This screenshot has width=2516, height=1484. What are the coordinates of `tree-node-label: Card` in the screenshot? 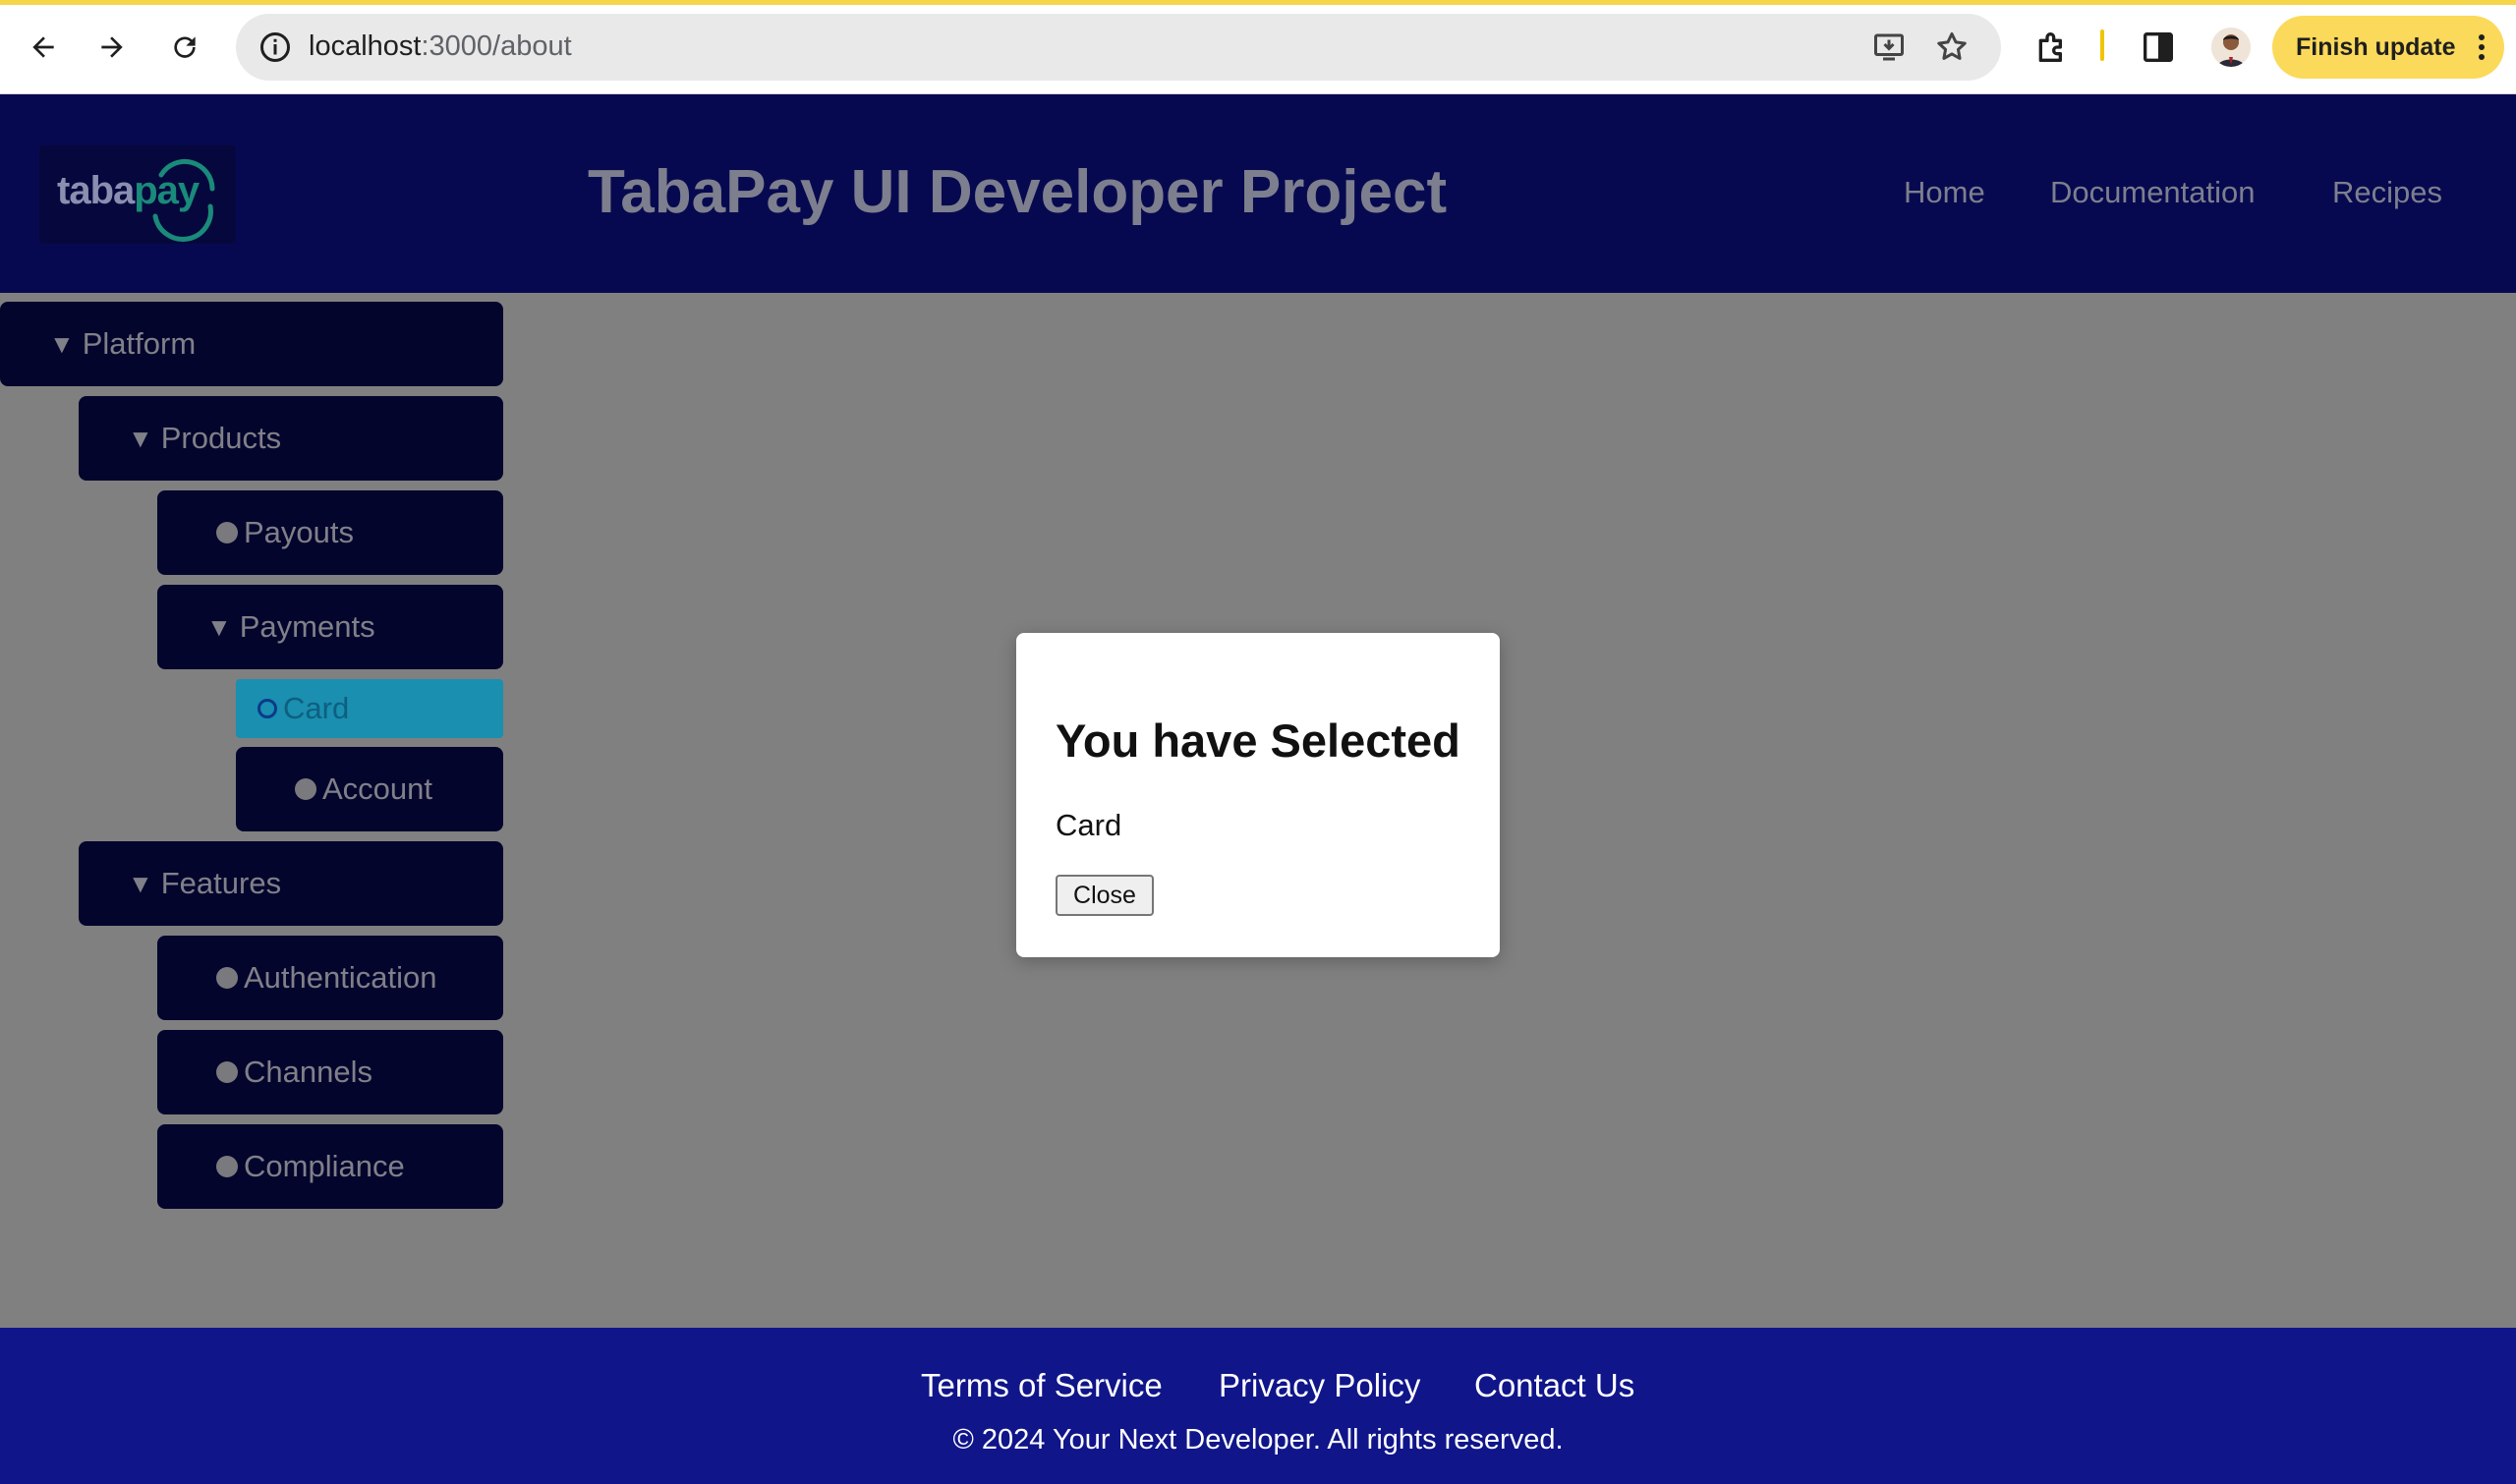 It's located at (316, 708).